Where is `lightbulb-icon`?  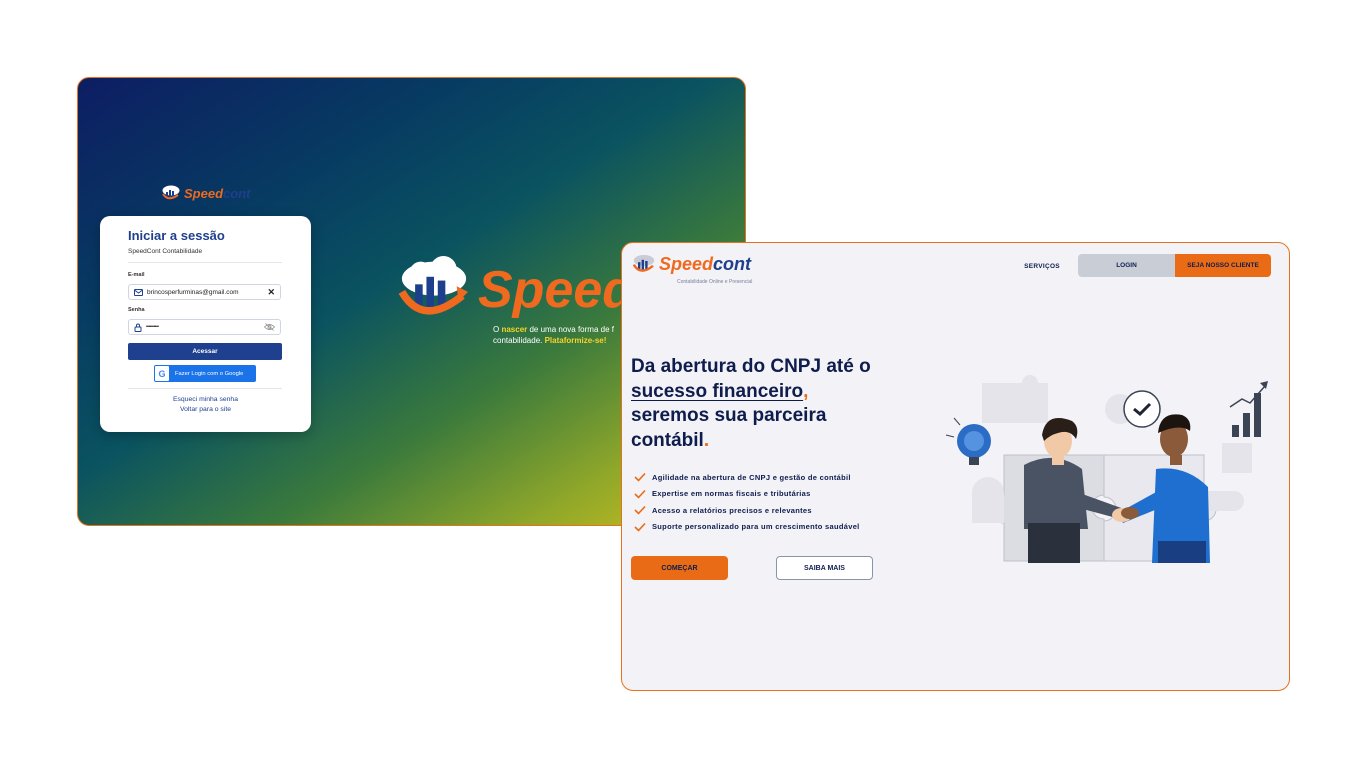 lightbulb-icon is located at coordinates (968, 441).